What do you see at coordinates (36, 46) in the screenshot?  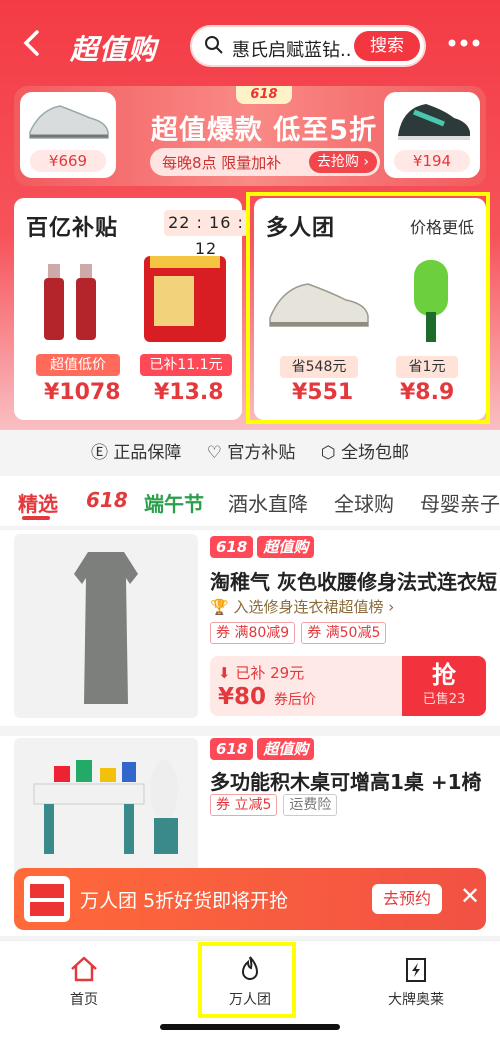 I see `back-arrow-icon` at bounding box center [36, 46].